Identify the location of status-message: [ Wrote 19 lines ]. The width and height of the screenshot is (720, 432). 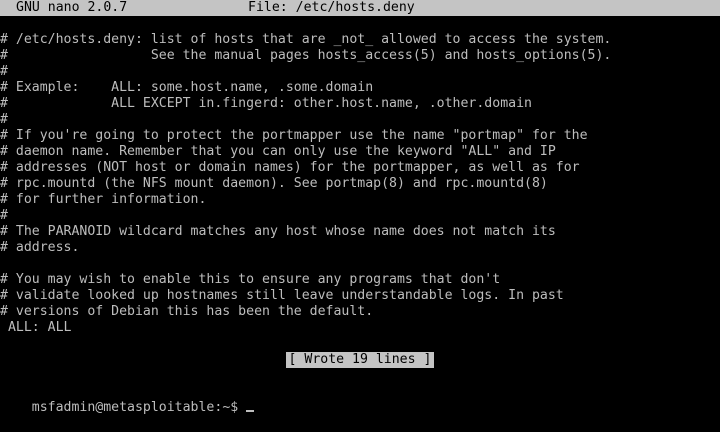
(360, 360).